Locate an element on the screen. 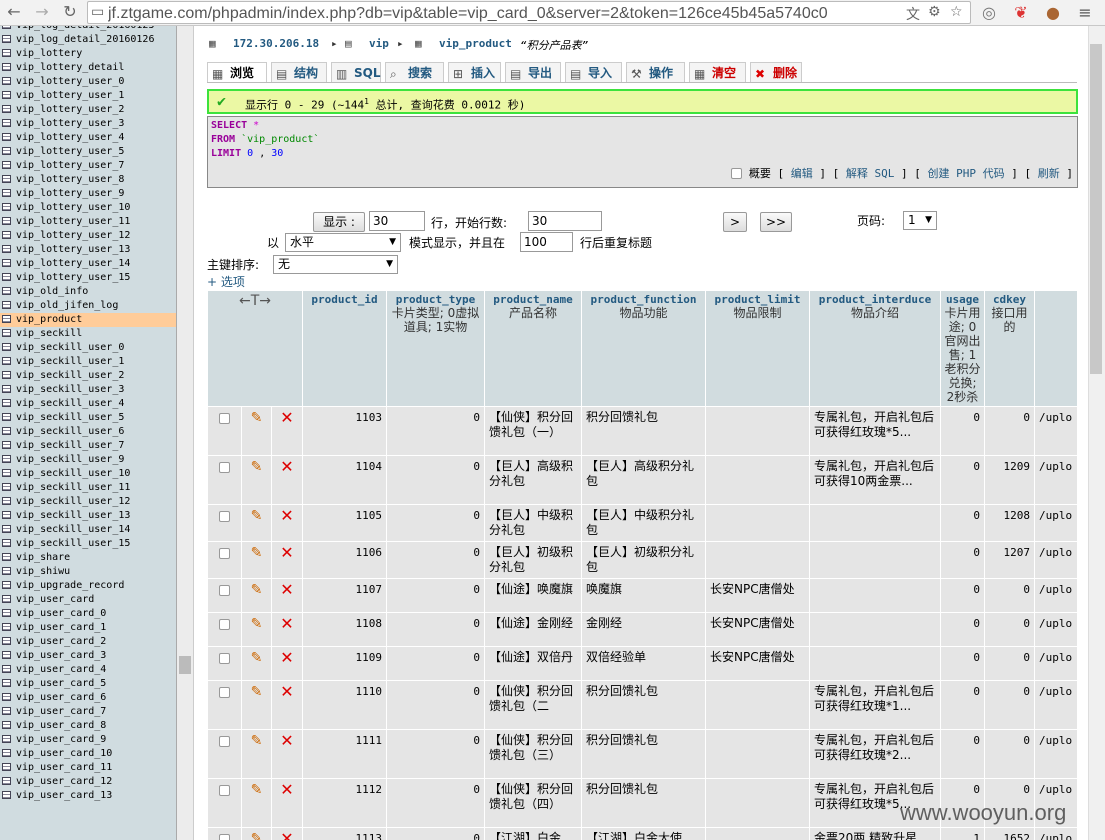 The width and height of the screenshot is (1105, 840). extension-circle-icon: ◎ is located at coordinates (989, 13).